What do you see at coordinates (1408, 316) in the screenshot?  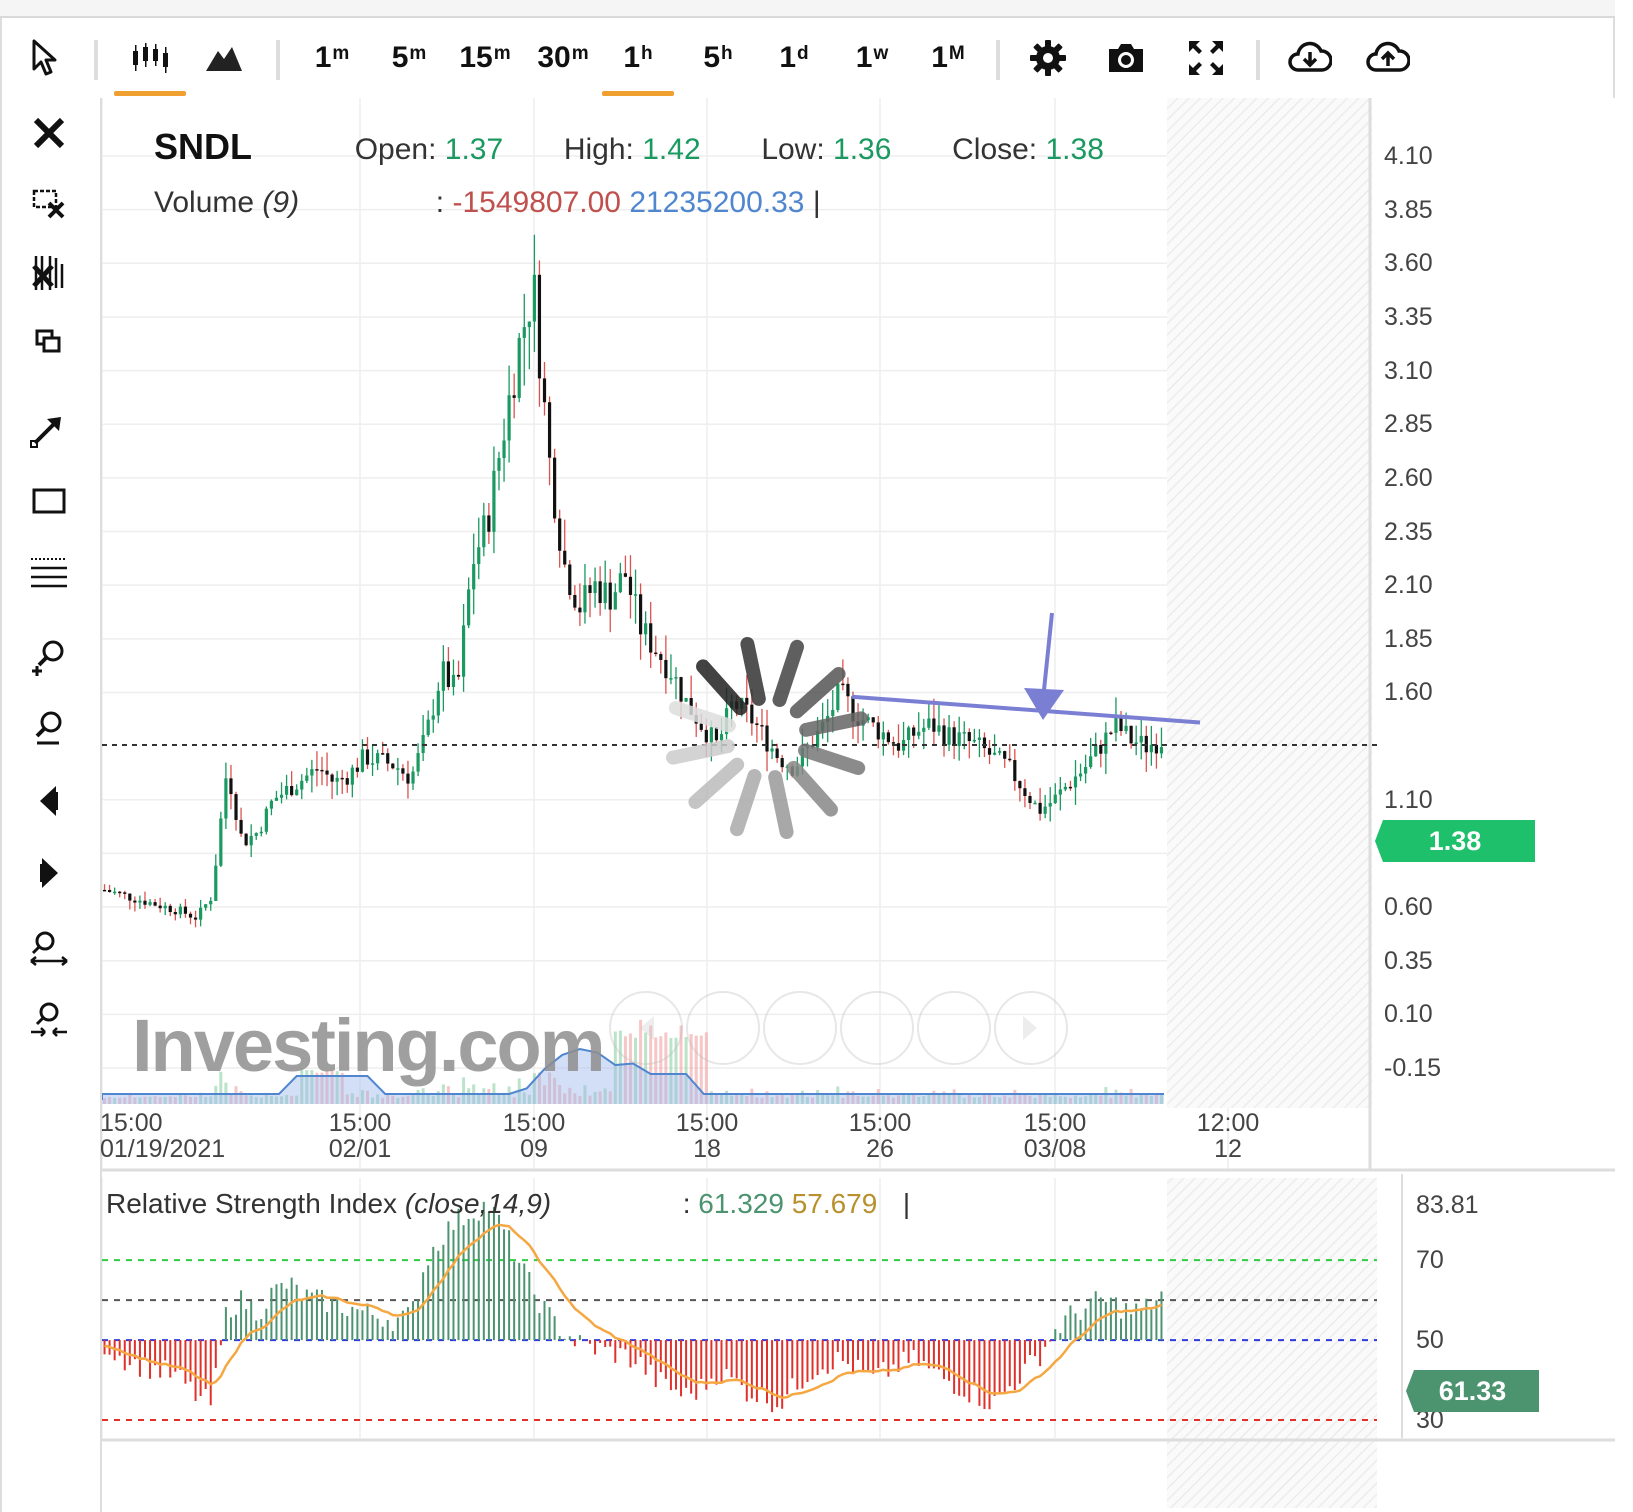 I see `price-tick-label: 3.35` at bounding box center [1408, 316].